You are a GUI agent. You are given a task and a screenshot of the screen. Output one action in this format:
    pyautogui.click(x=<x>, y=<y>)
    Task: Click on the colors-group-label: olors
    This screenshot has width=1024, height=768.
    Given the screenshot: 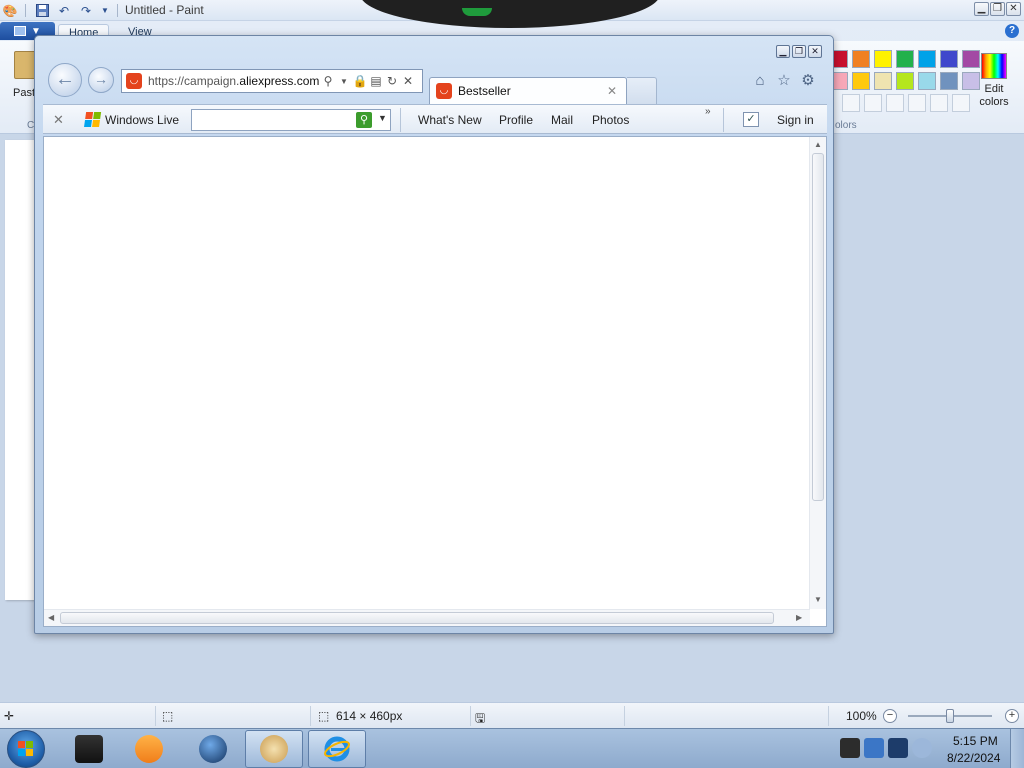 What is the action you would take?
    pyautogui.click(x=846, y=125)
    